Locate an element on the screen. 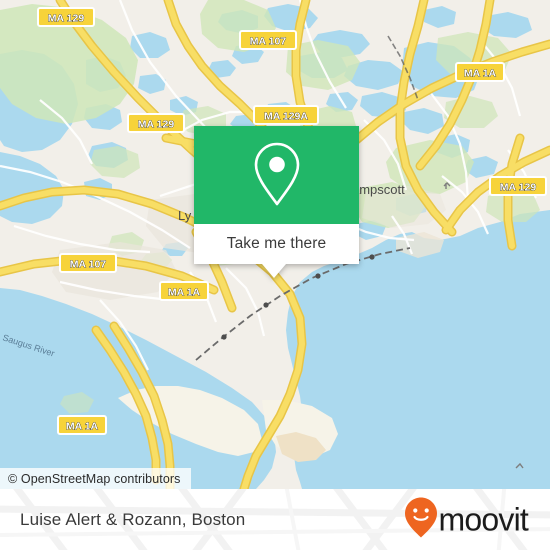  road-shield-ma1a-b: MA 1A is located at coordinates (184, 291).